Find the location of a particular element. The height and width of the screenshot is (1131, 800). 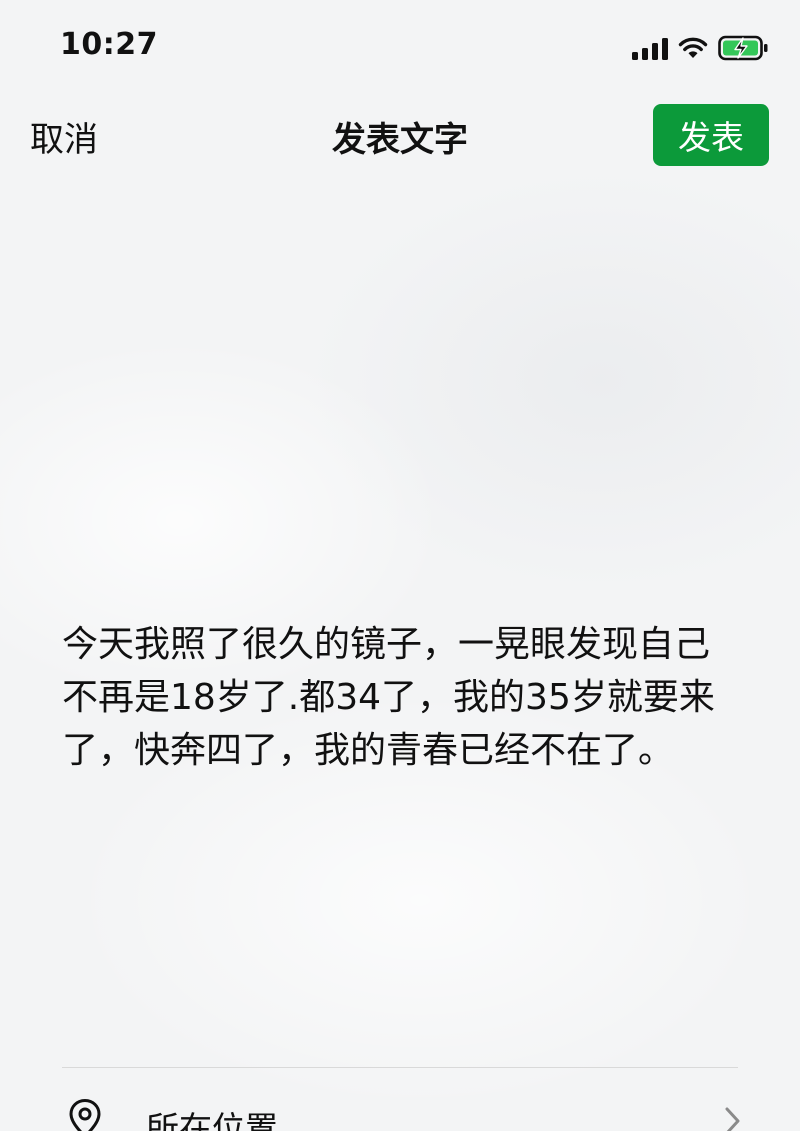

status-icons is located at coordinates (701, 48).